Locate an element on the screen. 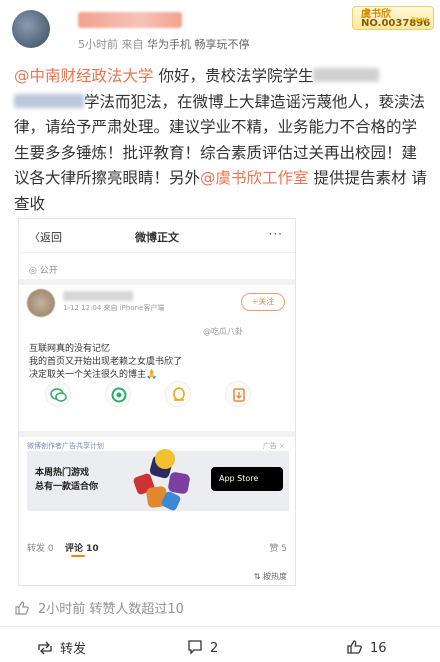 This screenshot has height=662, width=440. ad-line-1: 本周热门游戏 is located at coordinates (62, 473).